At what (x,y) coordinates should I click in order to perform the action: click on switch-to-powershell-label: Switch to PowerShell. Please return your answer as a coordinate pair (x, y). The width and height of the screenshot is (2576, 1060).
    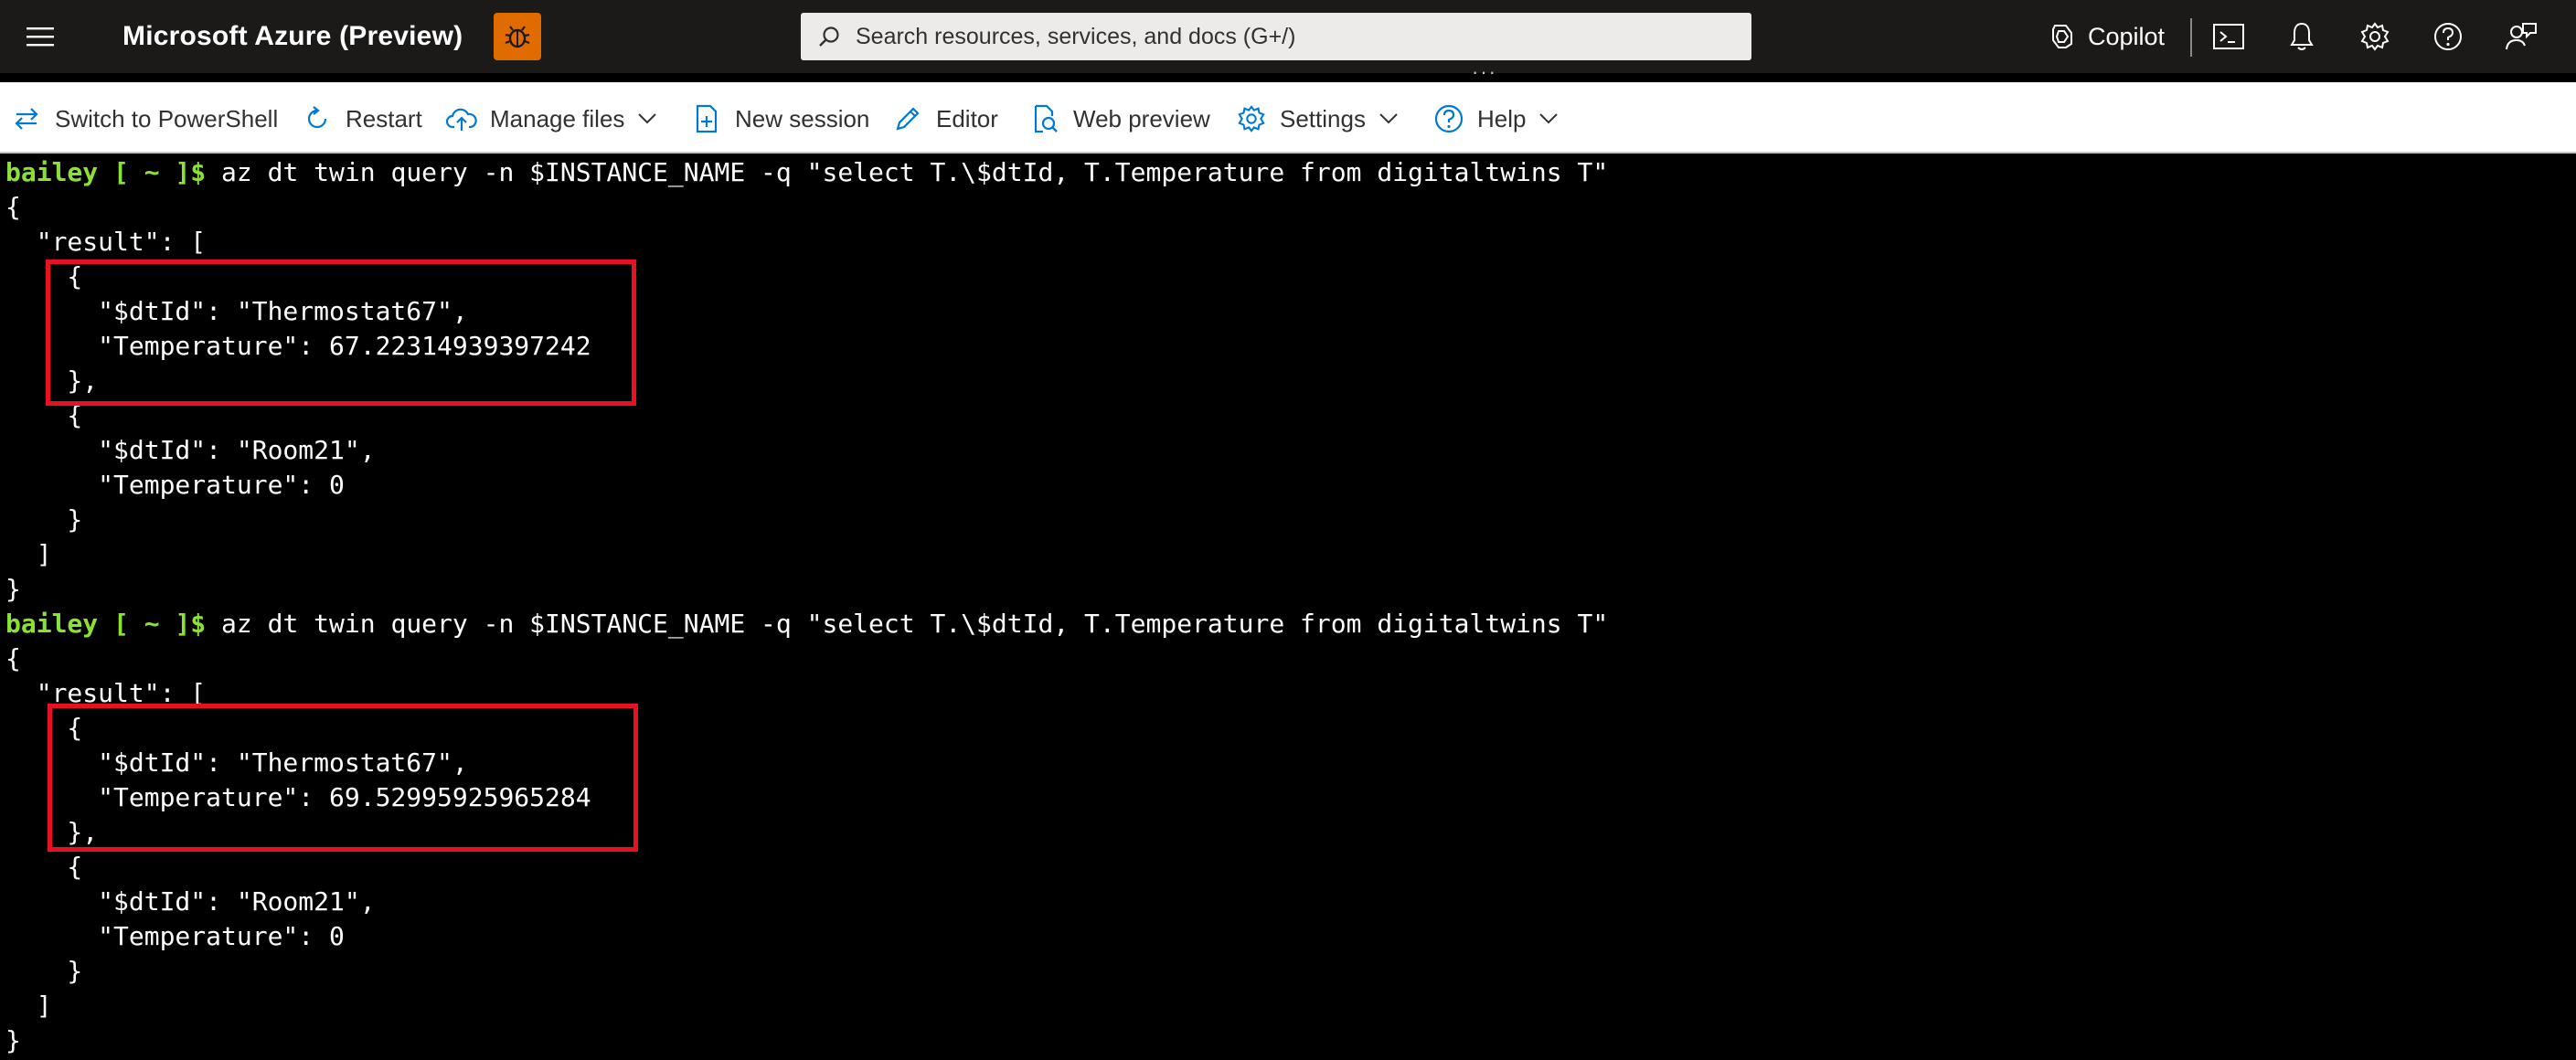
    Looking at the image, I should click on (167, 118).